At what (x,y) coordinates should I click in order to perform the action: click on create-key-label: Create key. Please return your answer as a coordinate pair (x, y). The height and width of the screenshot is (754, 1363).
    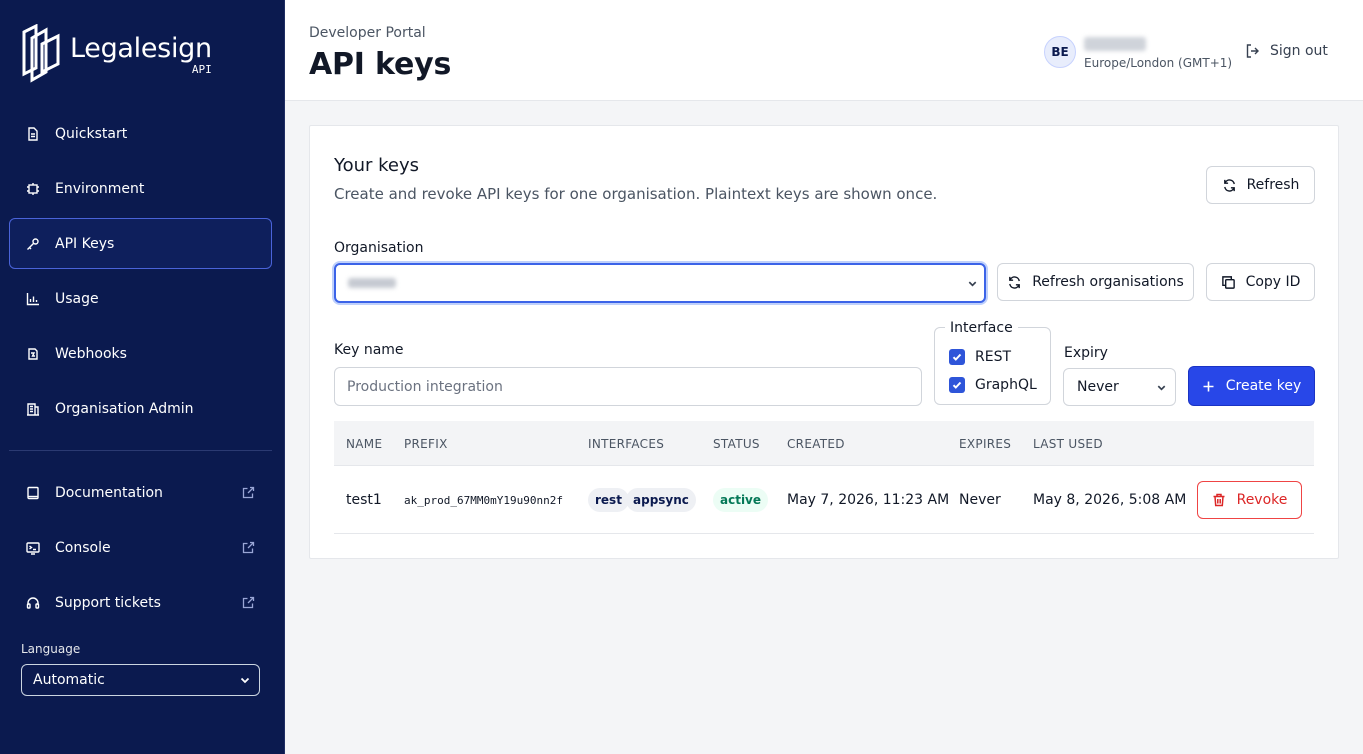
    Looking at the image, I should click on (1263, 386).